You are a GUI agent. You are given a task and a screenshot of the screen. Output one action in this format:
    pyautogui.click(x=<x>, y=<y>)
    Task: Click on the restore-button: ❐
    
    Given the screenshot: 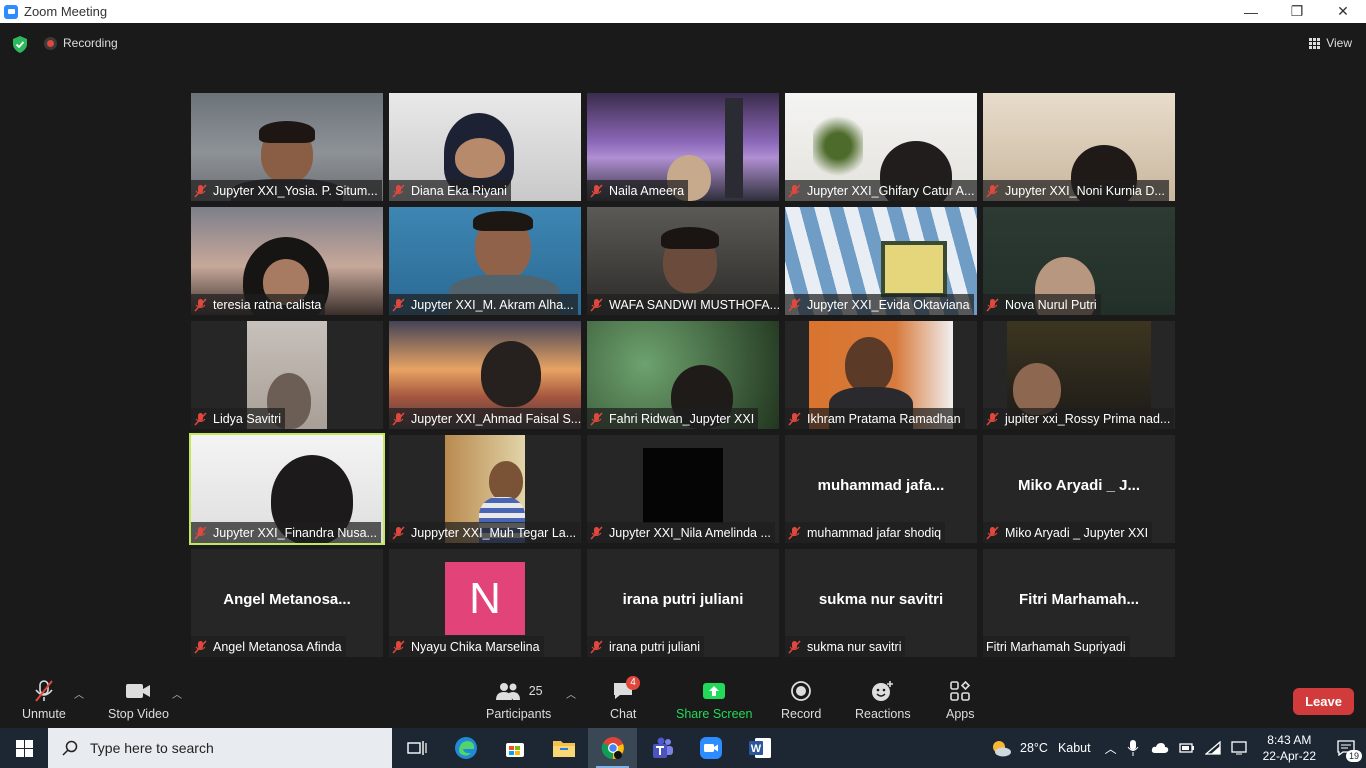 What is the action you would take?
    pyautogui.click(x=1297, y=11)
    